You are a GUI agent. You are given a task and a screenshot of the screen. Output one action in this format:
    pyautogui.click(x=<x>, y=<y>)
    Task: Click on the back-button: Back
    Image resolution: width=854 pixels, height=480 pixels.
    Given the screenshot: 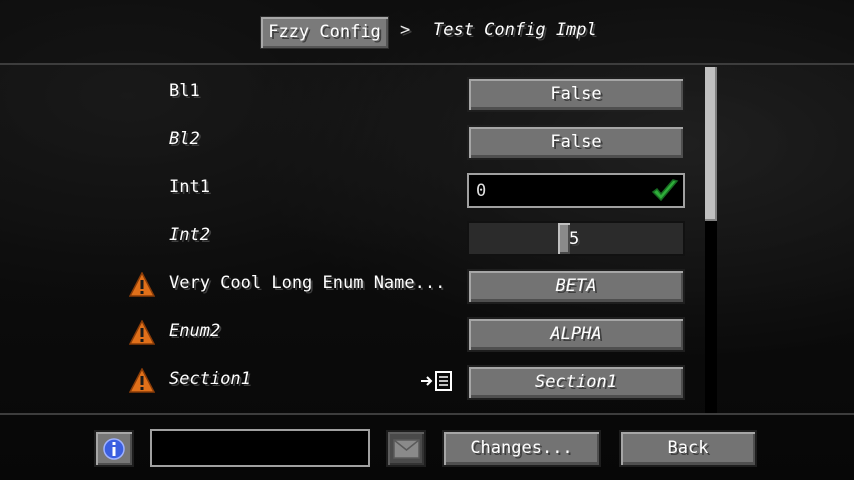 What is the action you would take?
    pyautogui.click(x=688, y=448)
    